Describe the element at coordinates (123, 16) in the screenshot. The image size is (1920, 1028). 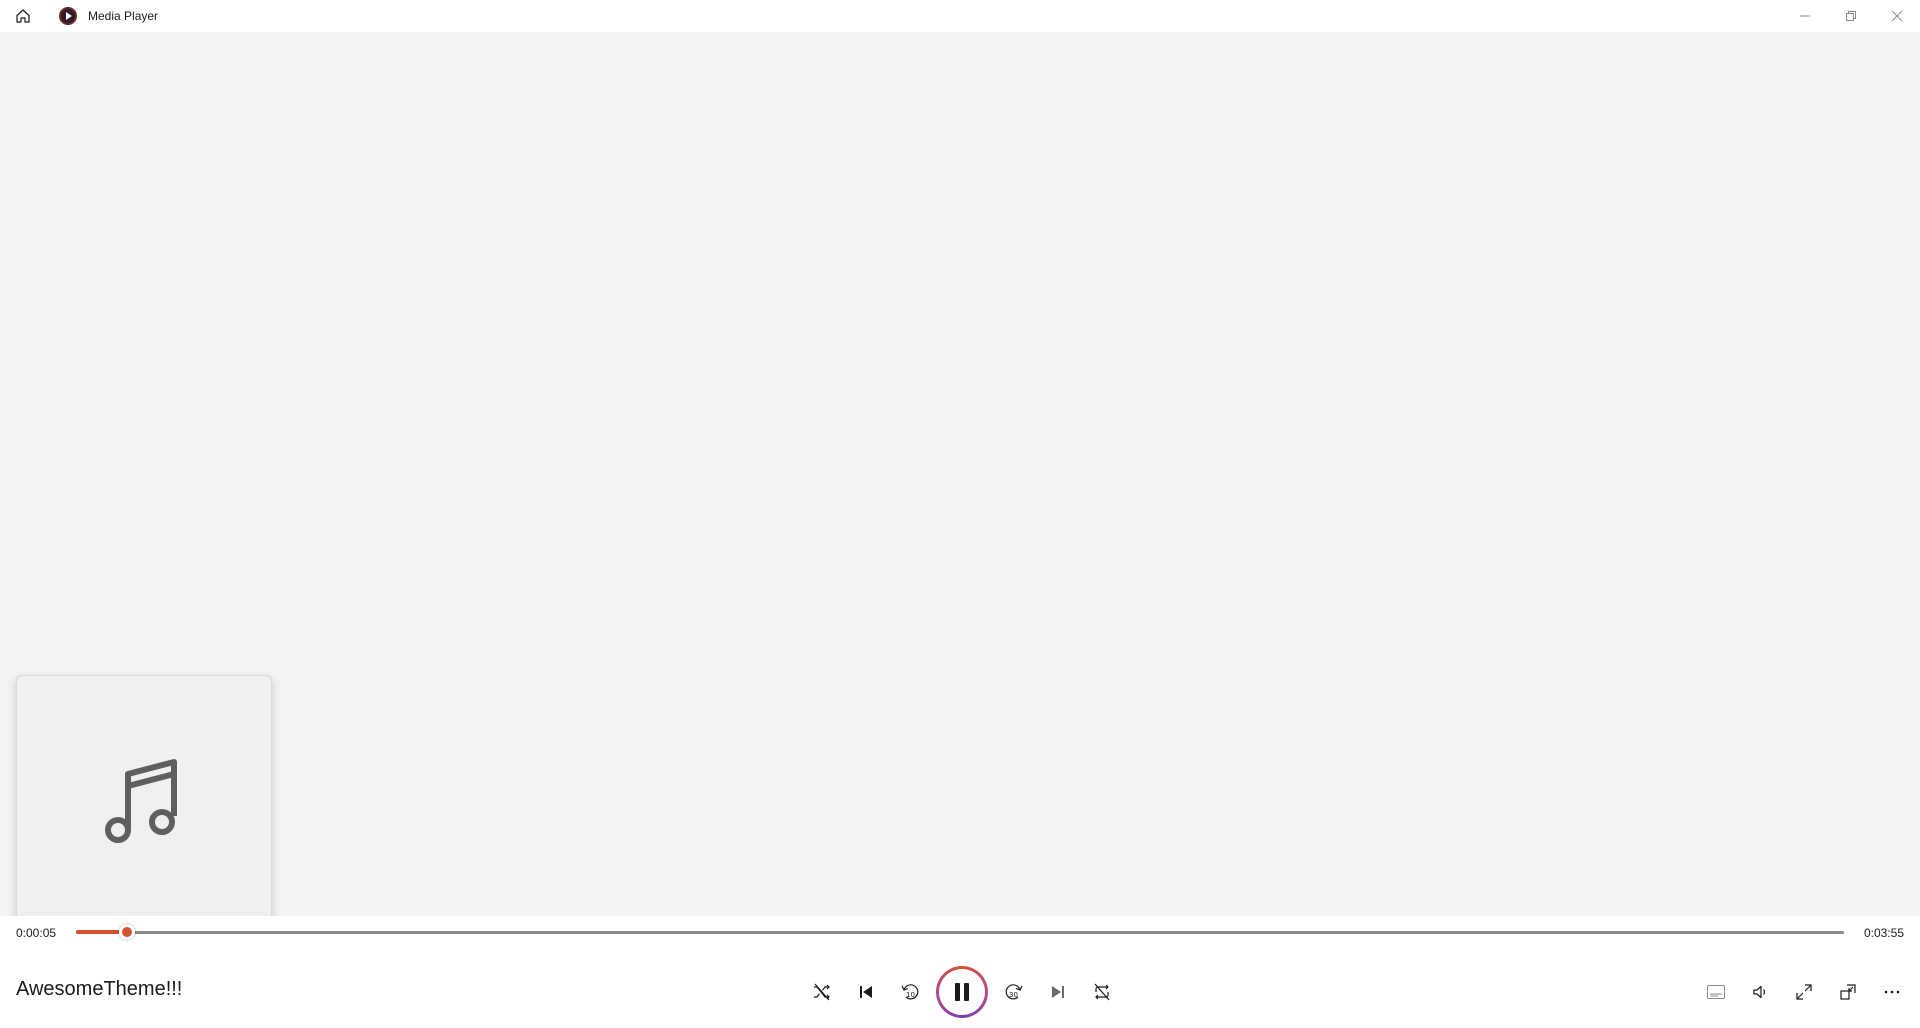
I see `app-title: Media Player` at that location.